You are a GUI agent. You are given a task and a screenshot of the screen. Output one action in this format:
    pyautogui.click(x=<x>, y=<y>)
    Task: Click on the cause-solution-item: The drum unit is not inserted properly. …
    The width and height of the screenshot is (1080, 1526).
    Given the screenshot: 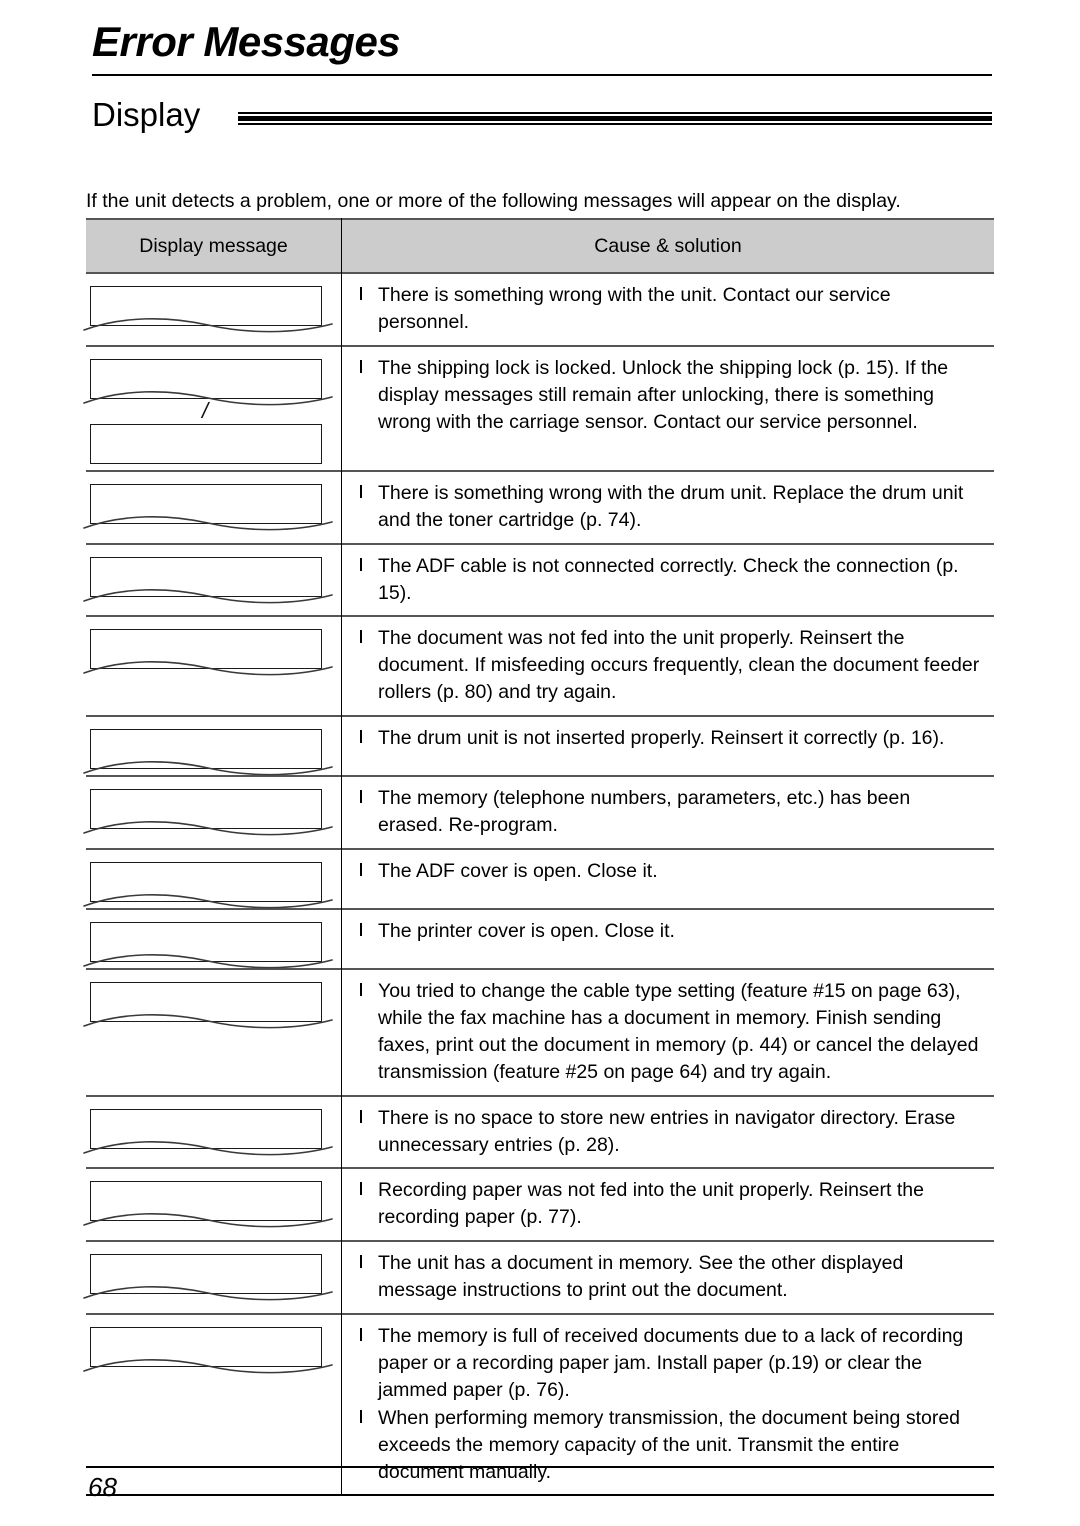 What is the action you would take?
    pyautogui.click(x=668, y=738)
    